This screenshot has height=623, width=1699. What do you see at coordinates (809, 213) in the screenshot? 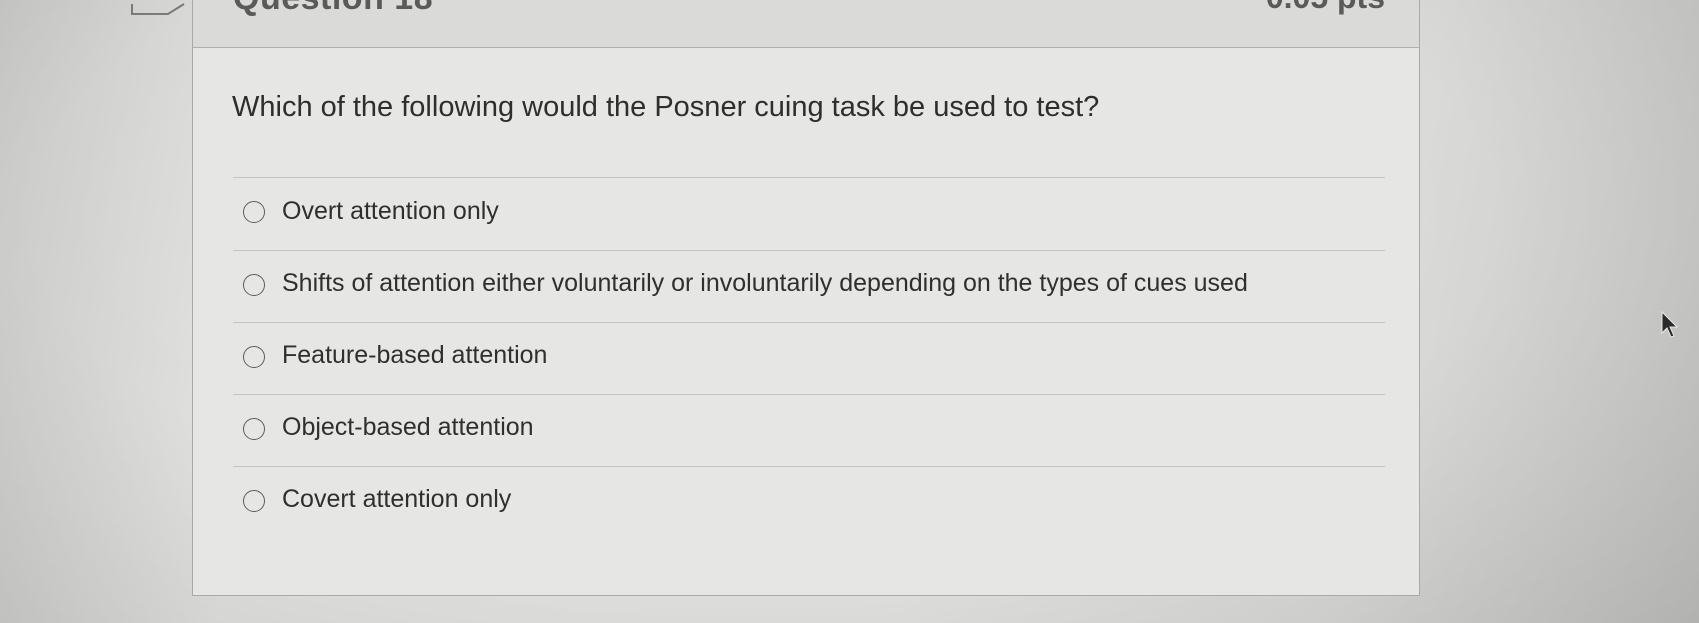
I see `answer-option: Overt attention only` at bounding box center [809, 213].